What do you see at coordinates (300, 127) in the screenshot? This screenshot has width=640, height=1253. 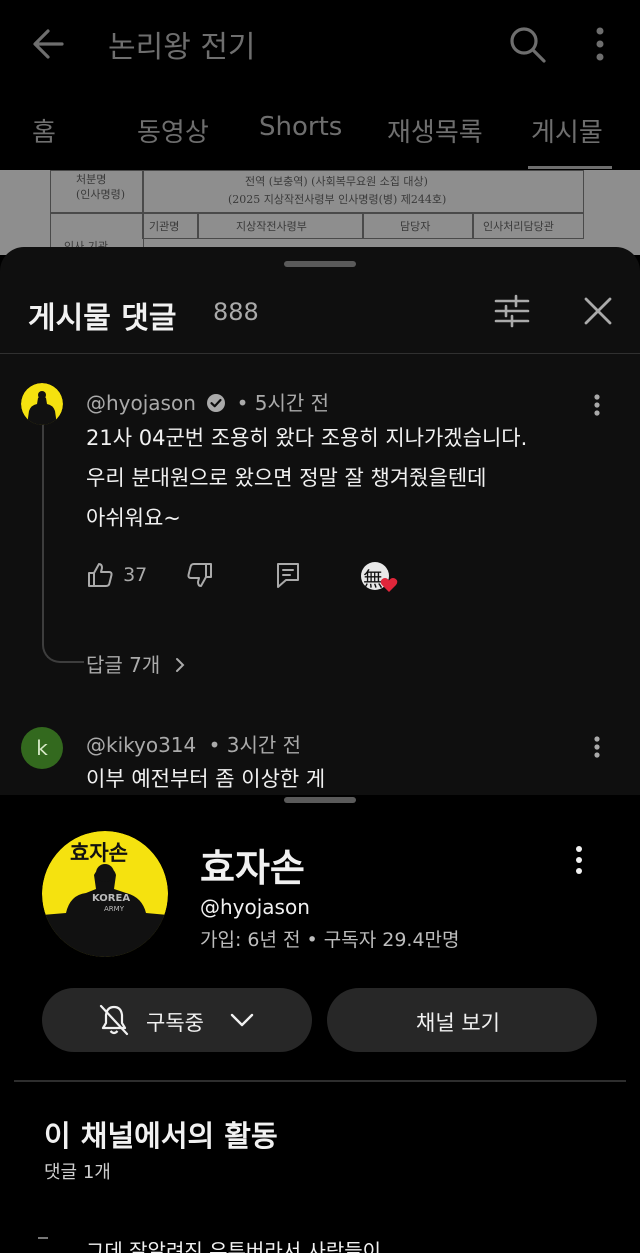 I see `tab-shorts: Shorts` at bounding box center [300, 127].